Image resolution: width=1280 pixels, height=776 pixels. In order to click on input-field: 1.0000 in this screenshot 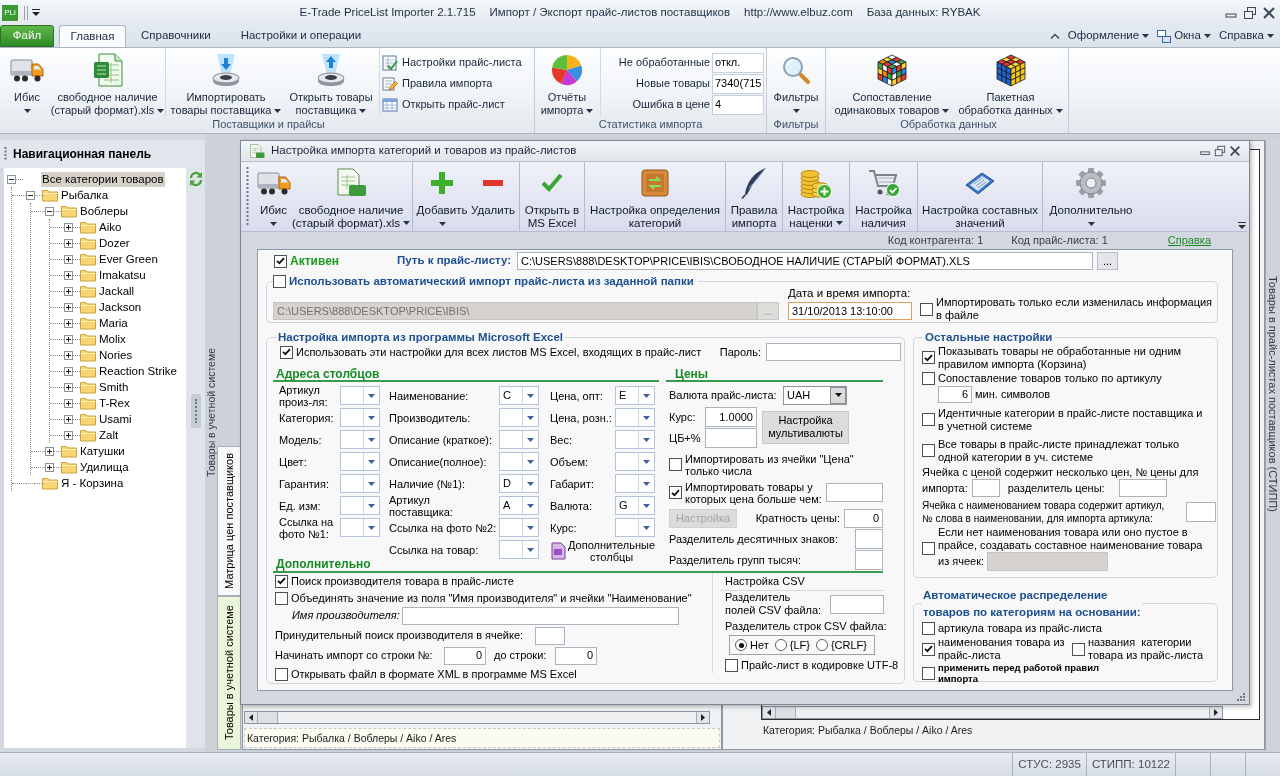, I will do `click(731, 417)`.